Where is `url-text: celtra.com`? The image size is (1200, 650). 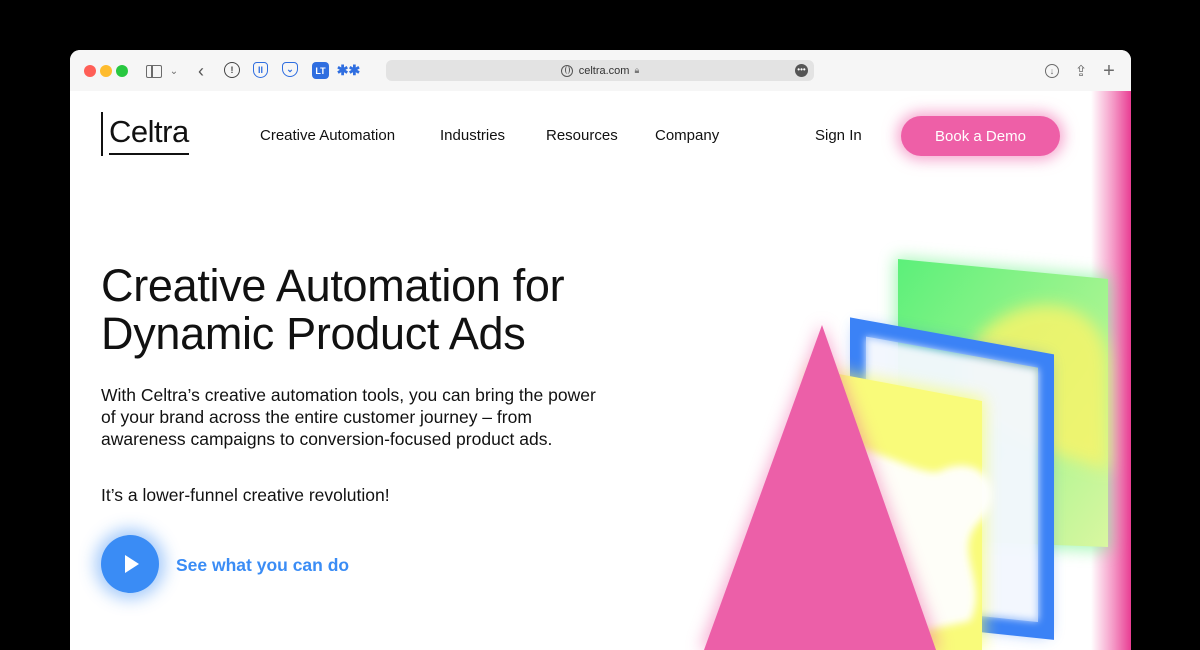
url-text: celtra.com is located at coordinates (604, 70).